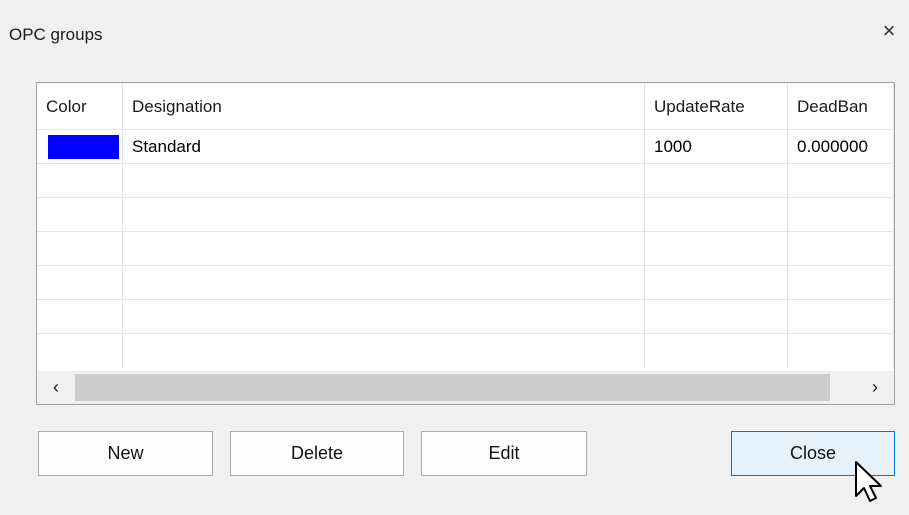 This screenshot has width=909, height=515. I want to click on new-button: New, so click(125, 453).